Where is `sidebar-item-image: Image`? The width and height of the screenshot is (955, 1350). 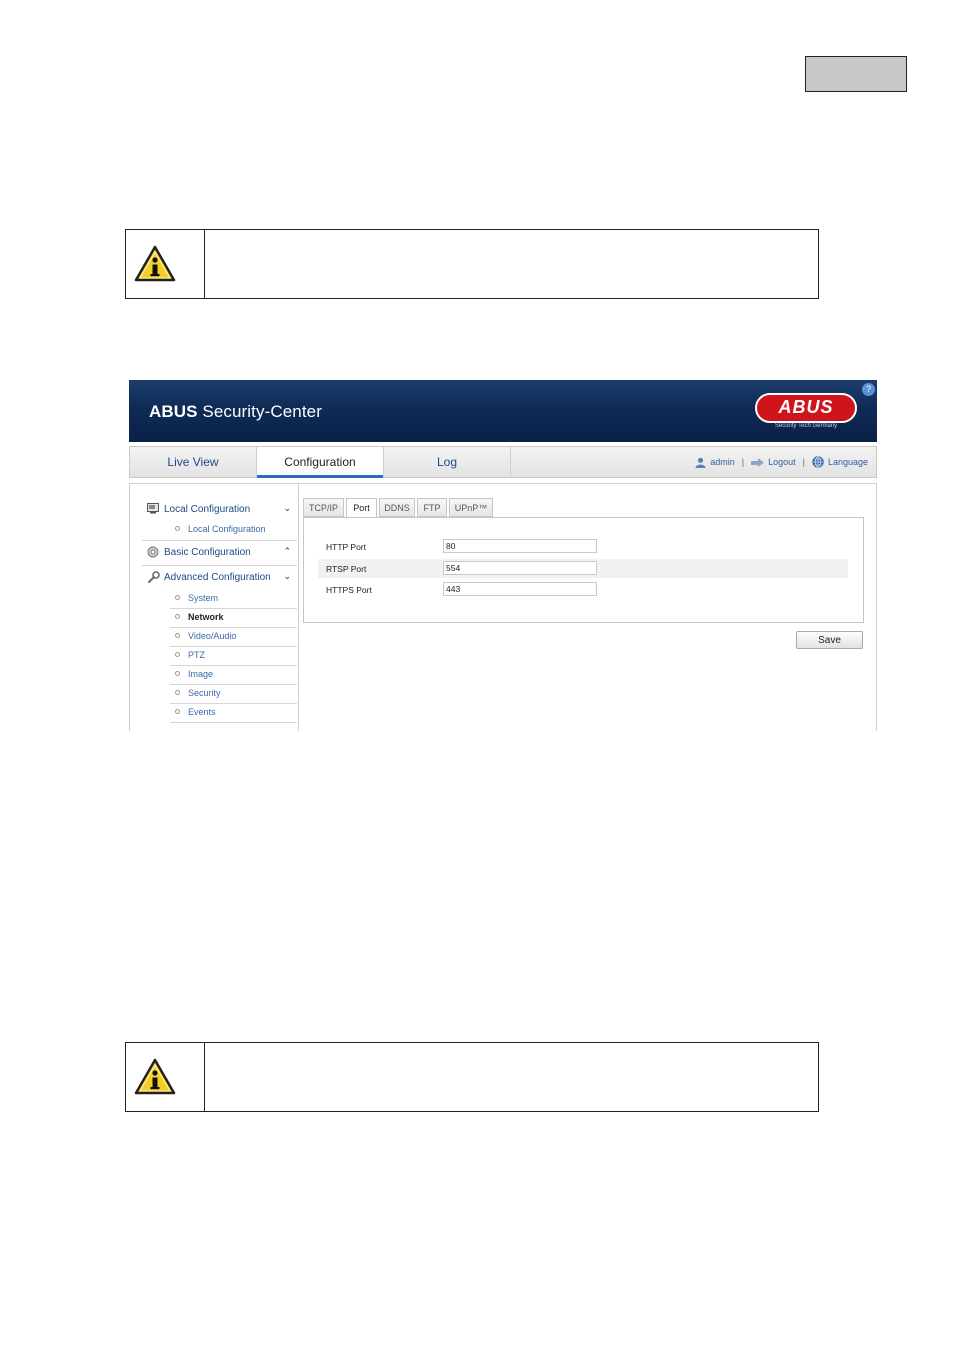 sidebar-item-image: Image is located at coordinates (233, 675).